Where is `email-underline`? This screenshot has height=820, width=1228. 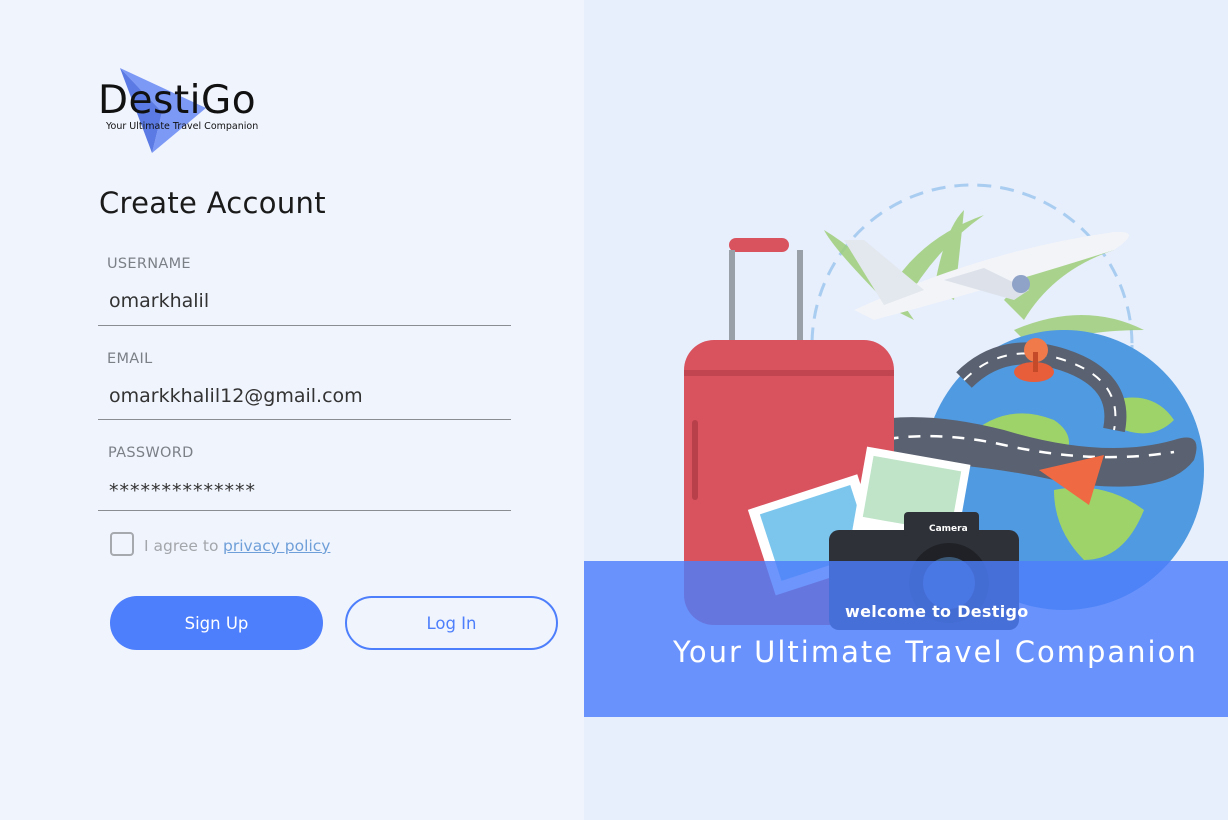 email-underline is located at coordinates (304, 419).